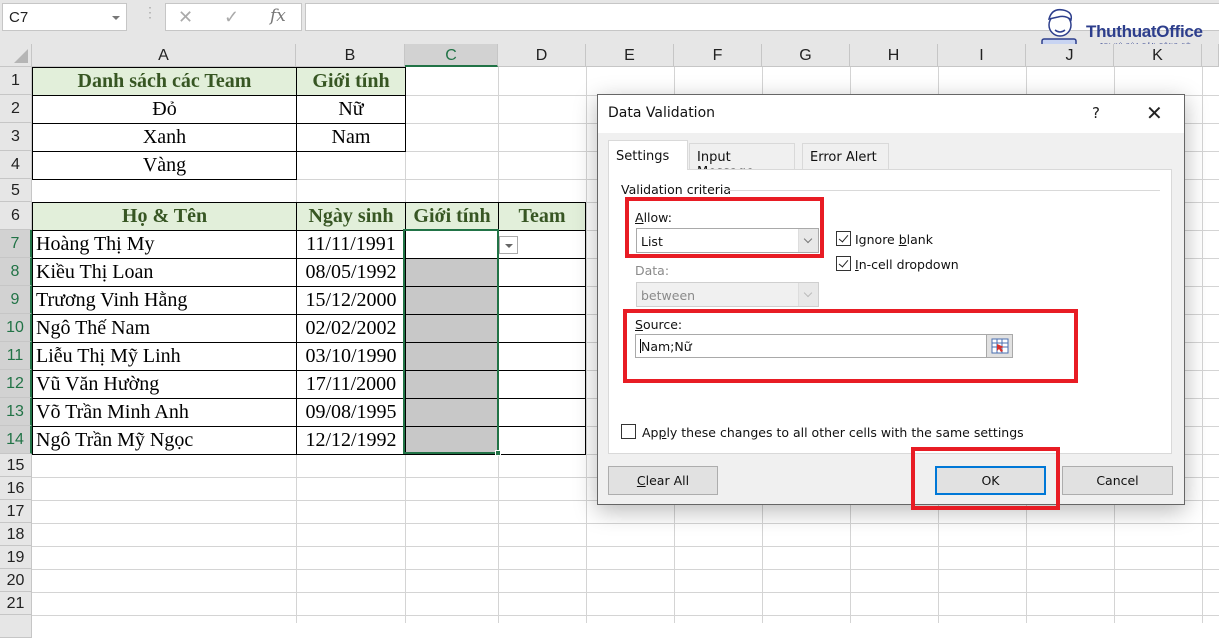 This screenshot has height=638, width=1219. I want to click on row-header: 15, so click(16, 465).